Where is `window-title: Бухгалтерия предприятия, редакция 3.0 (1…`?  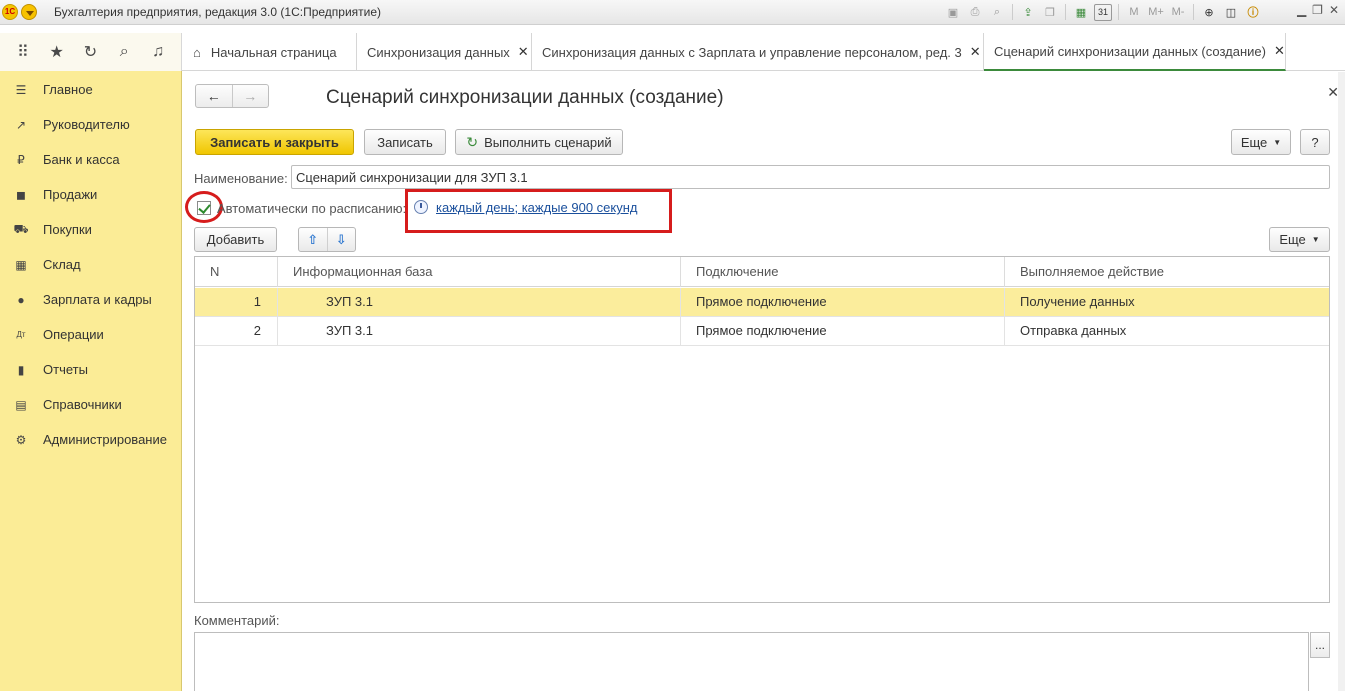
window-title: Бухгалтерия предприятия, редакция 3.0 (1… is located at coordinates (218, 12).